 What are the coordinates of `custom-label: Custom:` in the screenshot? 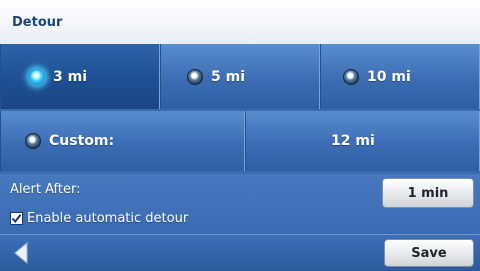 It's located at (82, 141).